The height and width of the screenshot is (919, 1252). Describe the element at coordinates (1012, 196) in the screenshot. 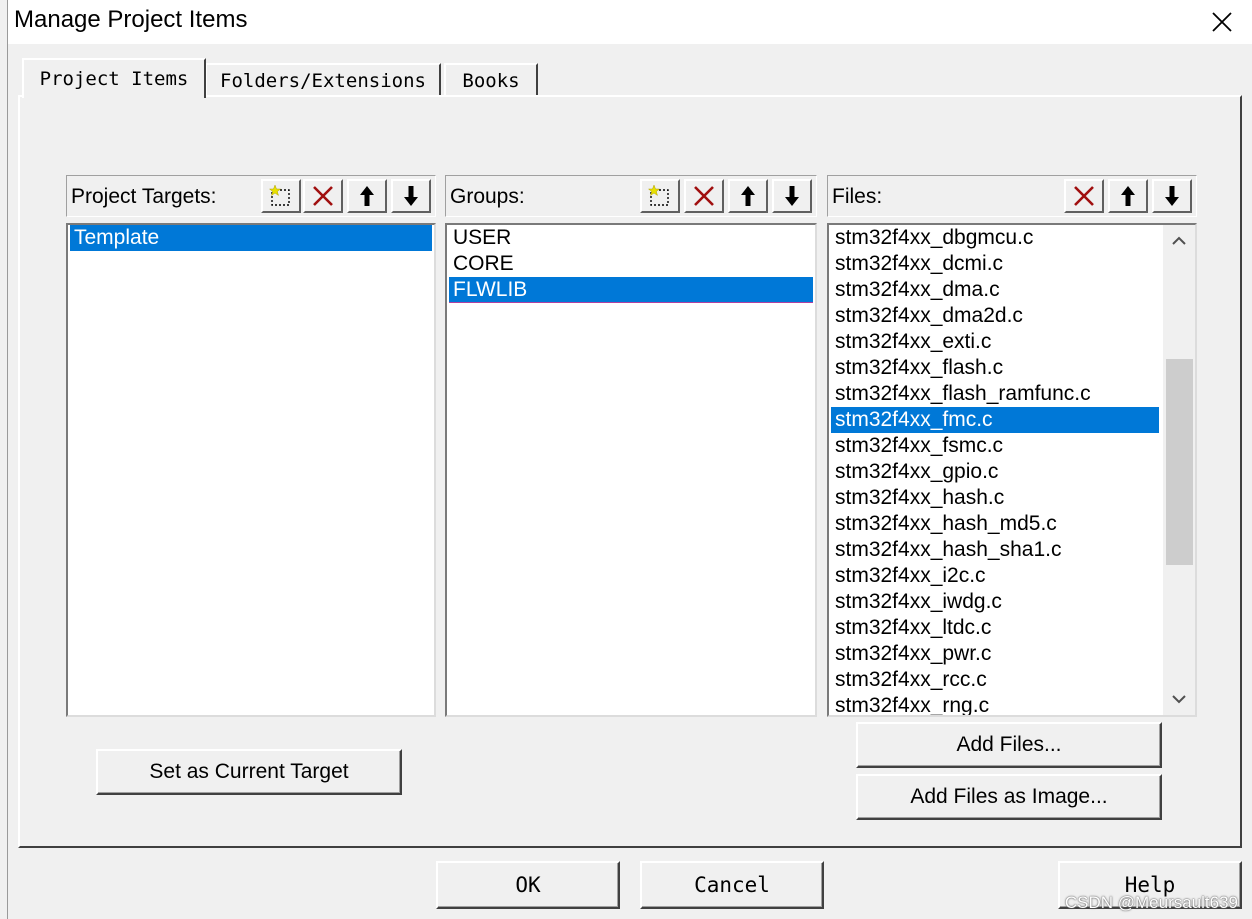

I see `files-header: Files:` at that location.